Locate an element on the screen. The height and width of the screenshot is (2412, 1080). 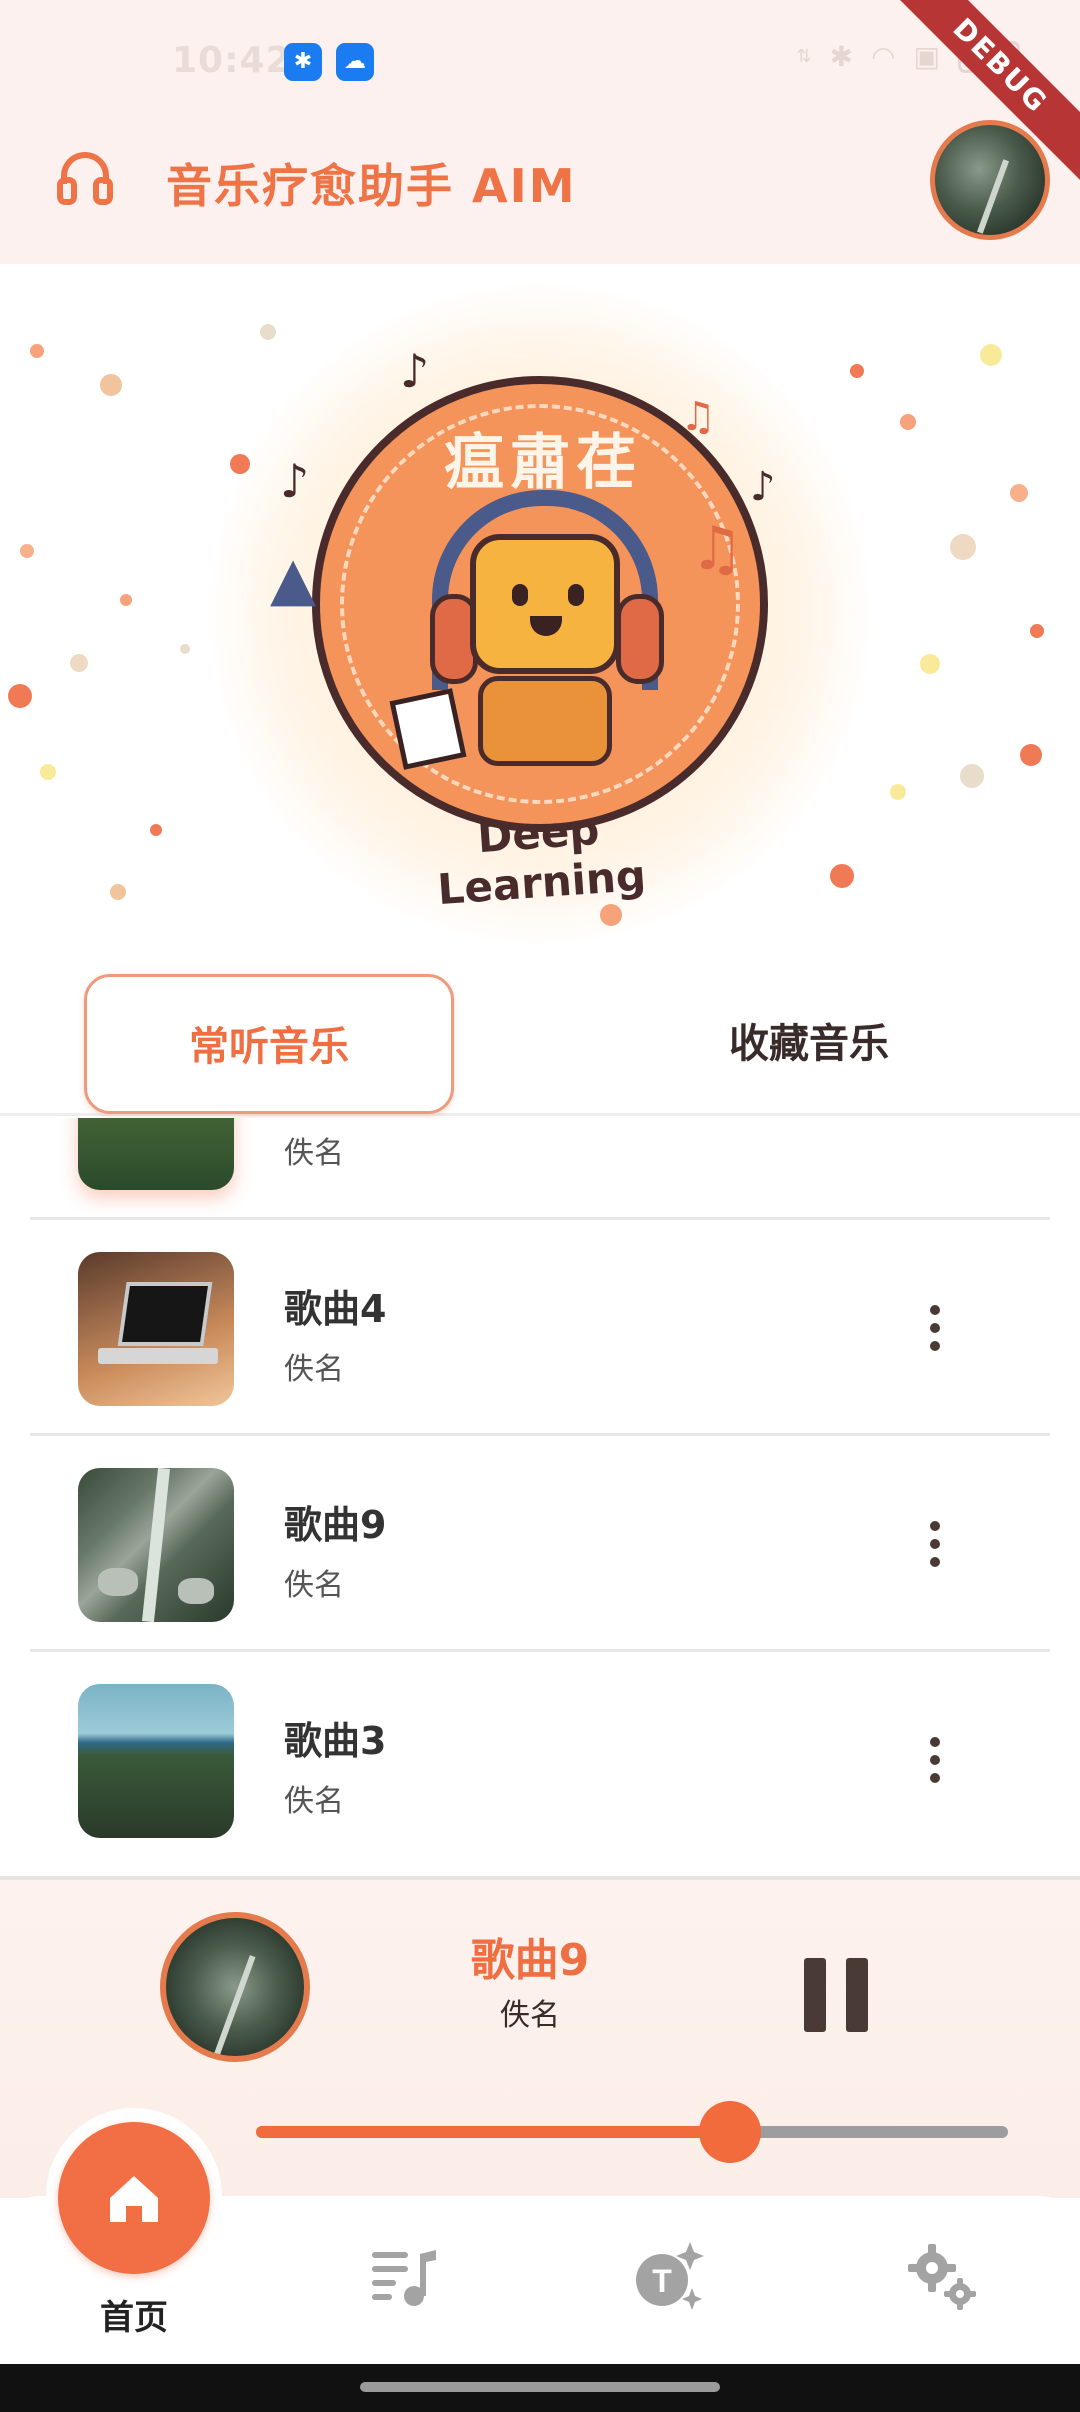
laptop-base is located at coordinates (158, 1356).